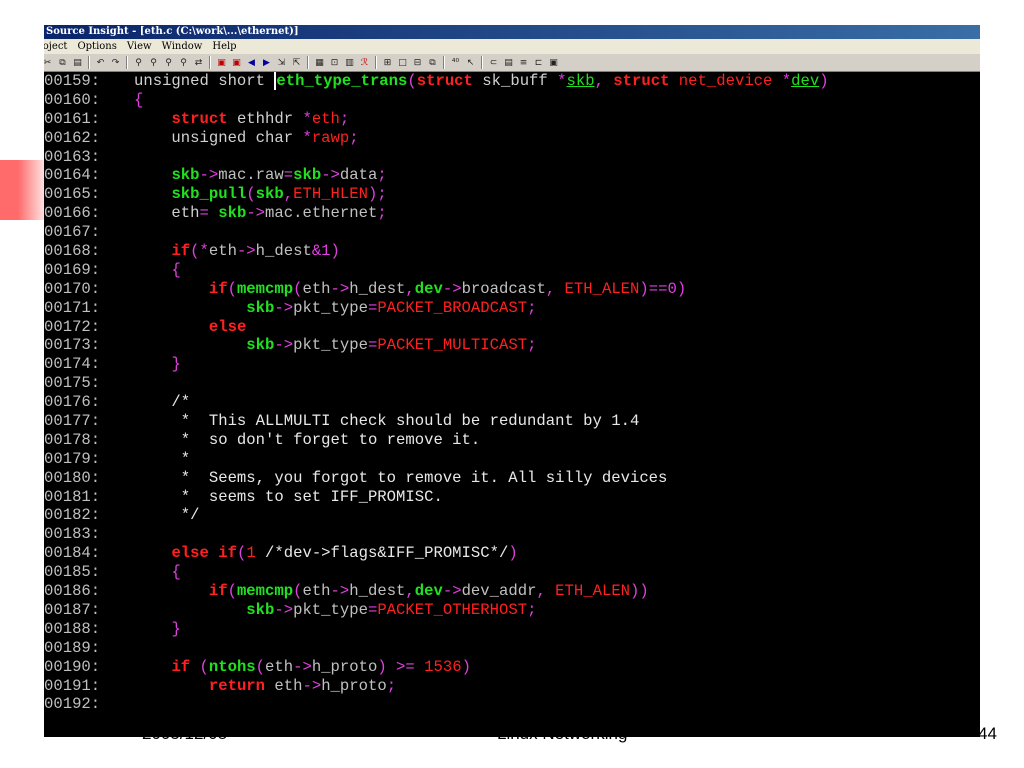  Describe the element at coordinates (192, 251) in the screenshot. I see `code-line: 00168: if(*eth->h_dest&1)` at that location.